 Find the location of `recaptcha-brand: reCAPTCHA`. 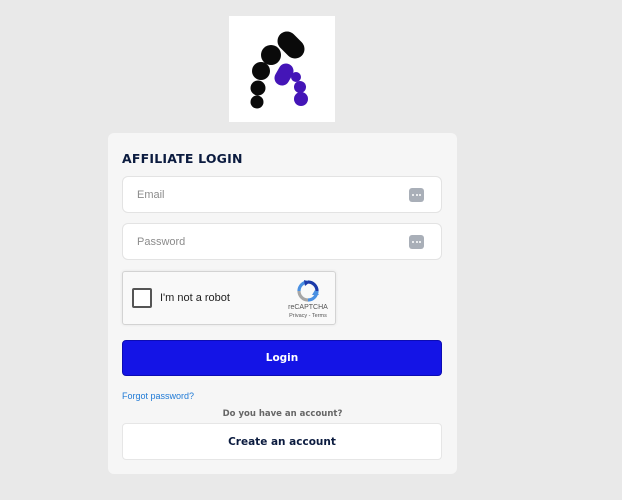

recaptcha-brand: reCAPTCHA is located at coordinates (308, 307).